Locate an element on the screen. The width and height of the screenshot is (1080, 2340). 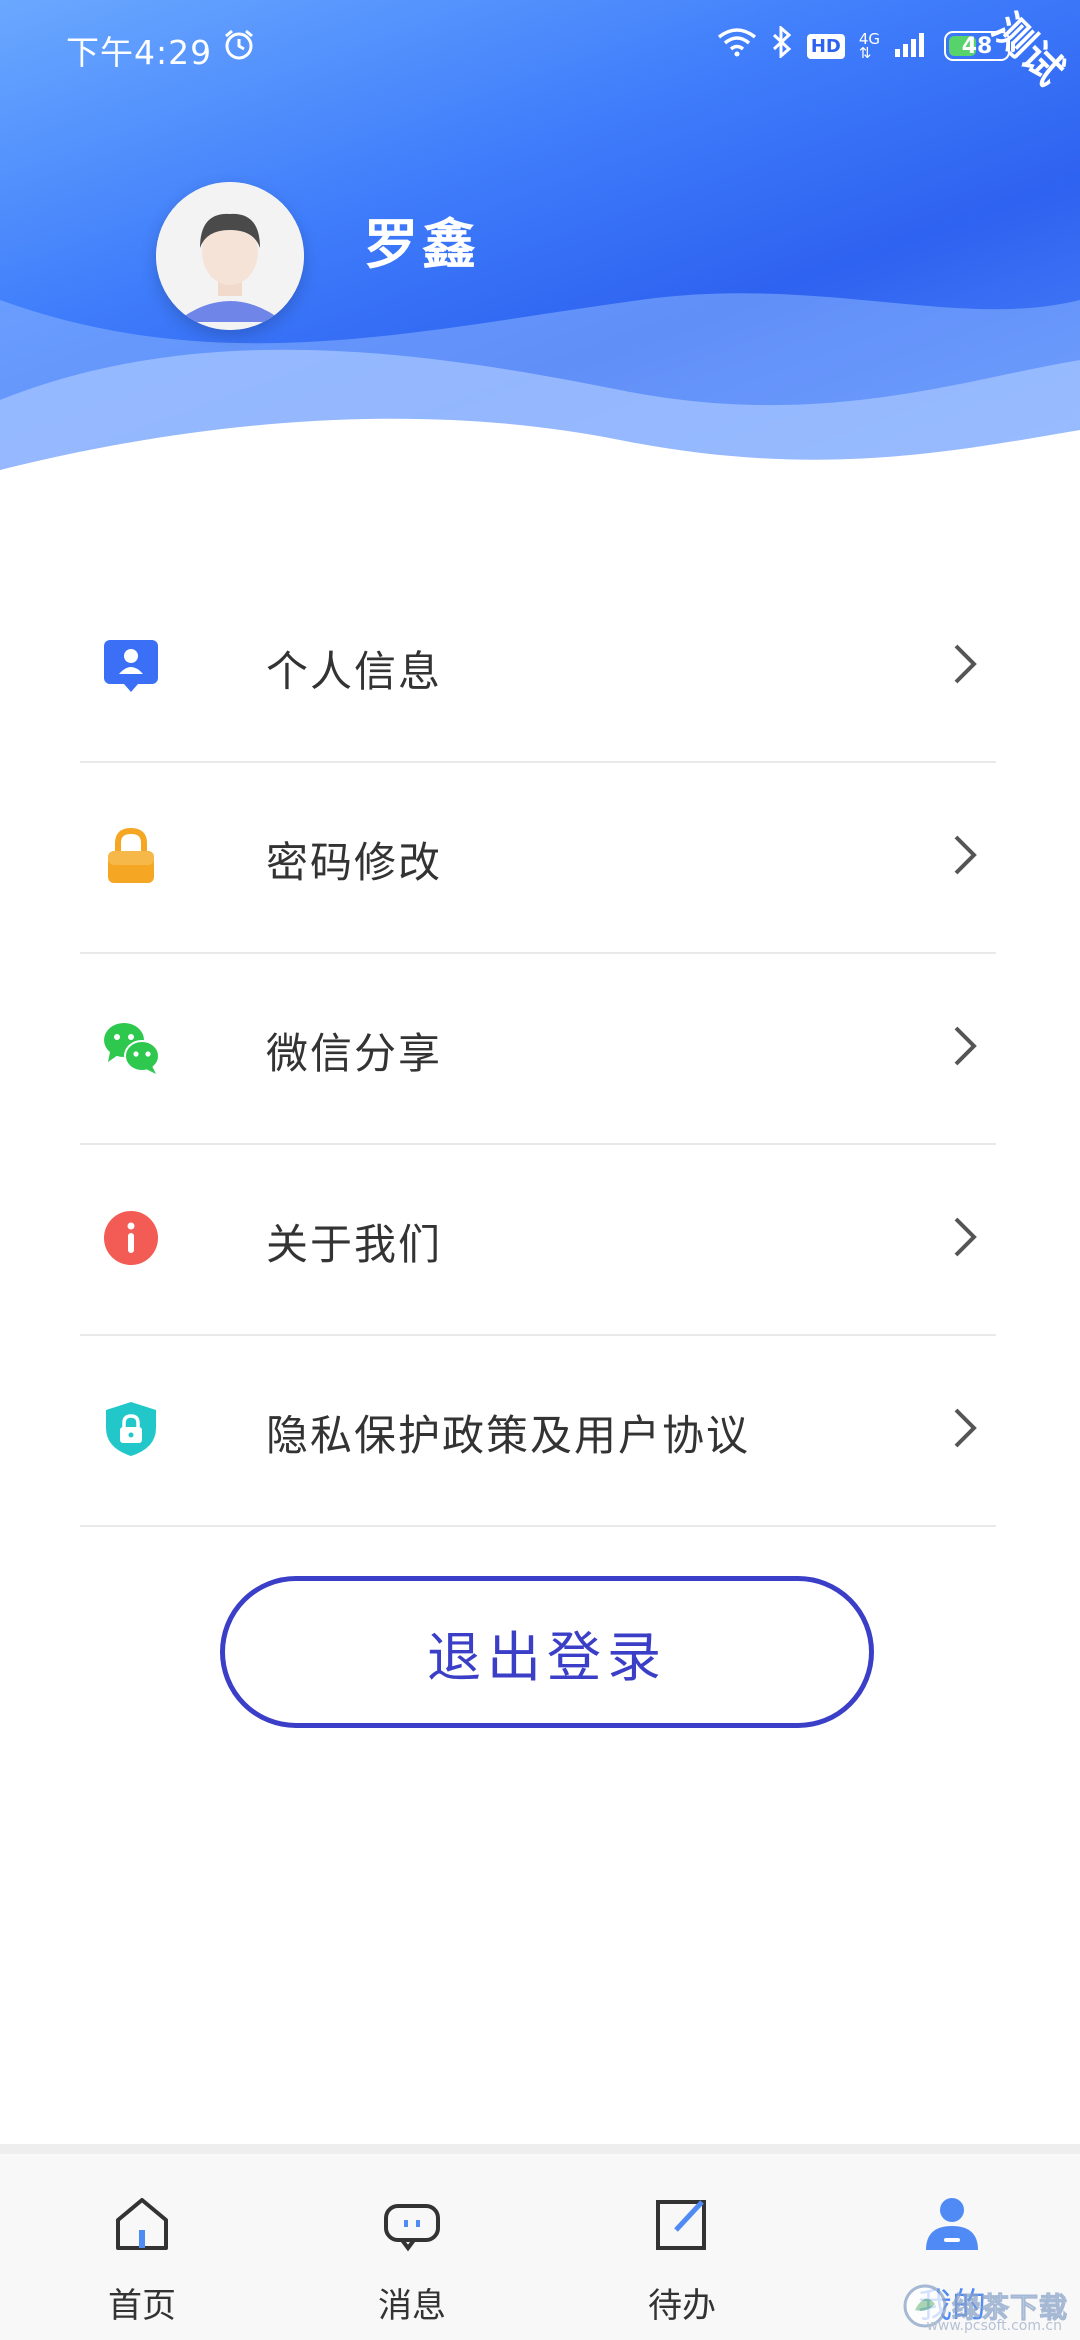
bluetooth-icon is located at coordinates (782, 45).